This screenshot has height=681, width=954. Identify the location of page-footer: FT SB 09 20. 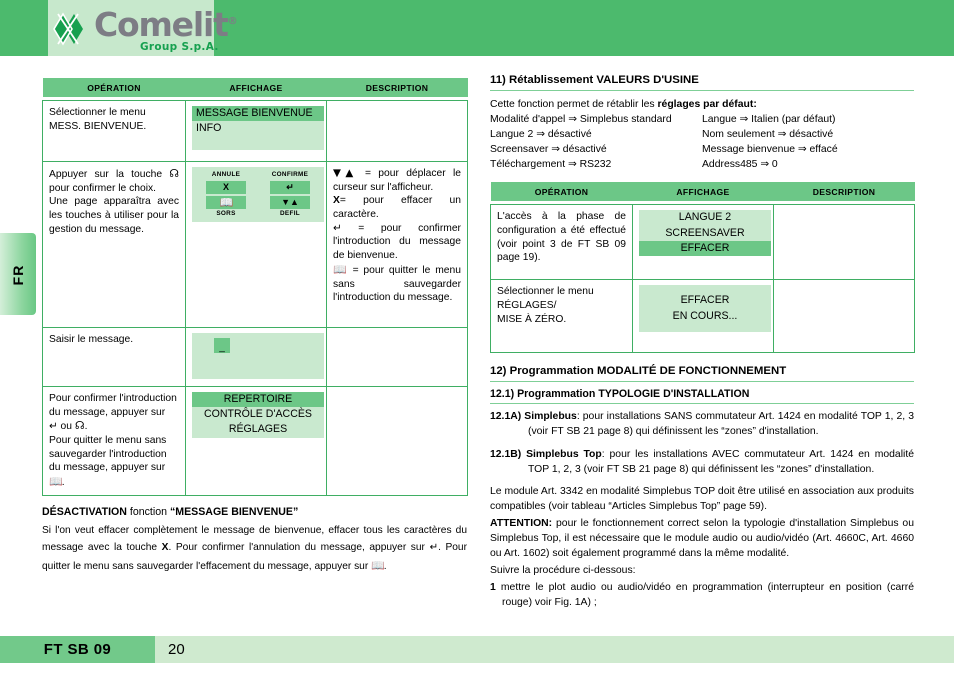
(477, 649).